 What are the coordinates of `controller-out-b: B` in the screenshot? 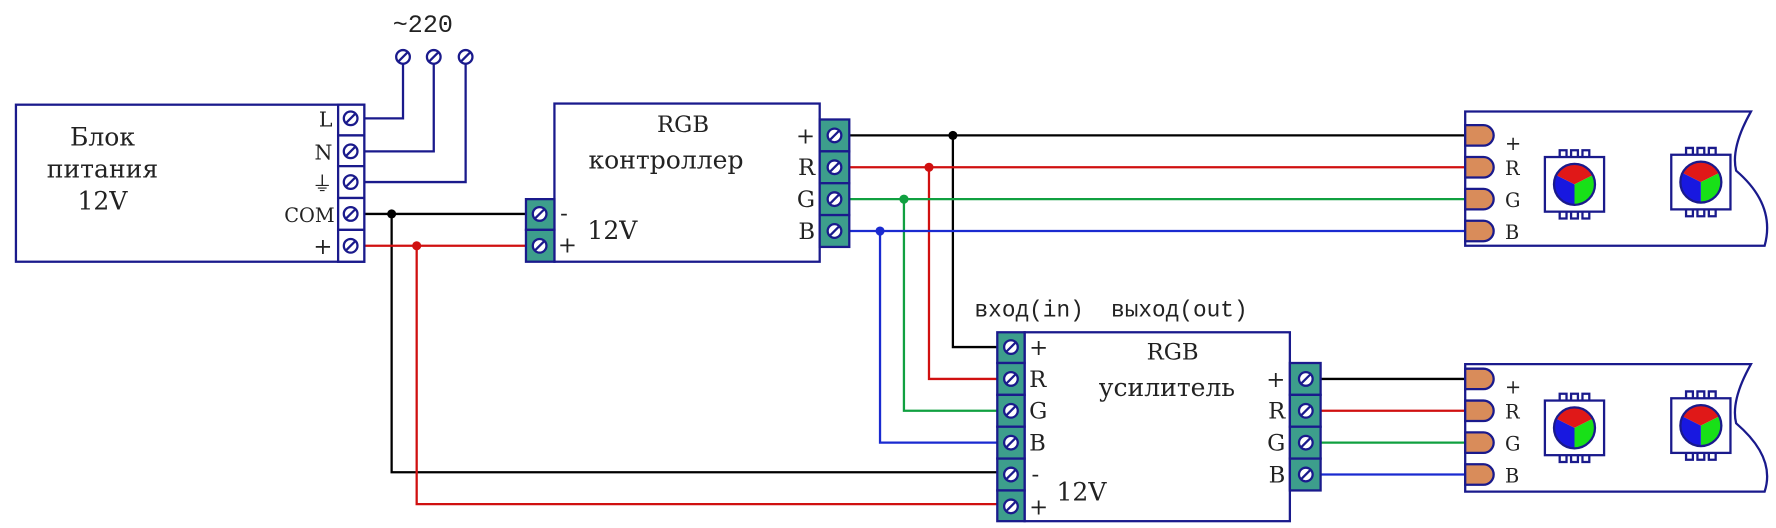 It's located at (806, 232).